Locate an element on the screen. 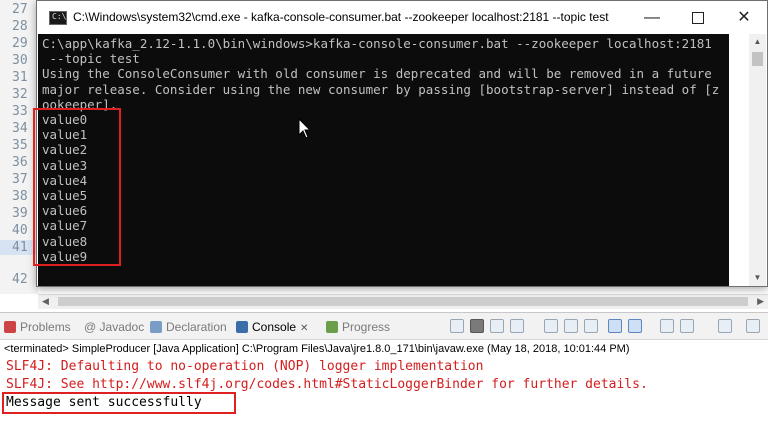 The image size is (768, 427). remove-all-terminated-icon is located at coordinates (517, 326).